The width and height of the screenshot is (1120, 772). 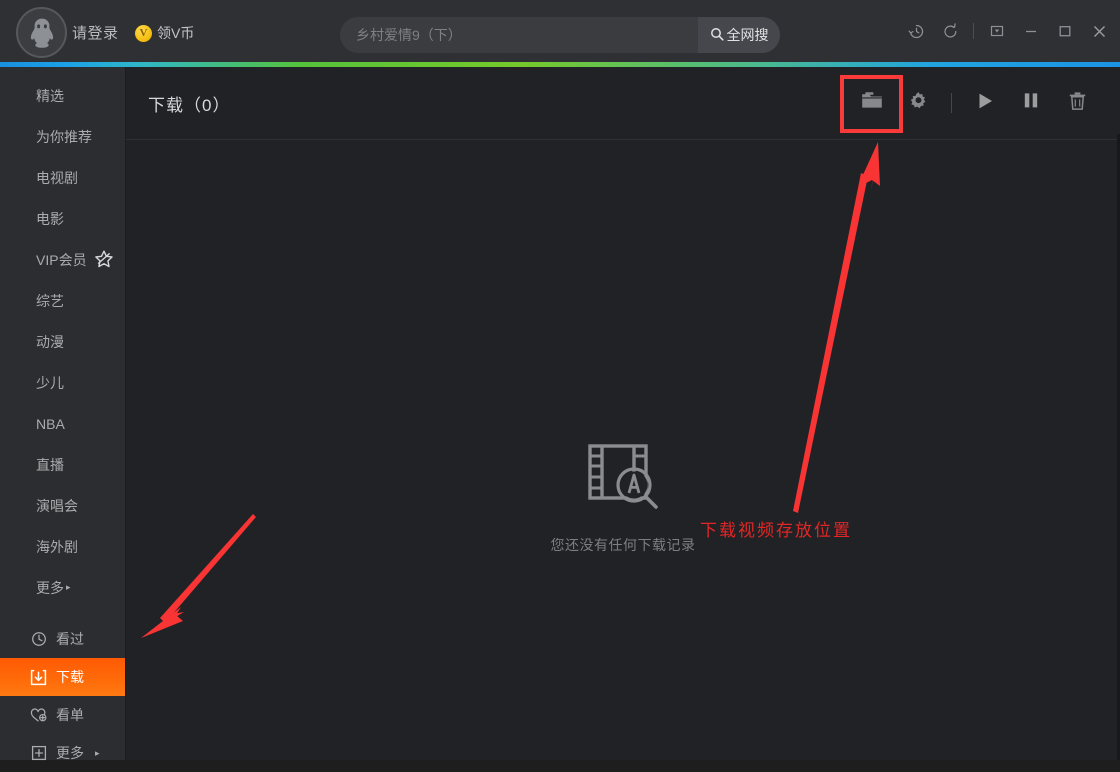 What do you see at coordinates (1031, 31) in the screenshot?
I see `minimize-icon` at bounding box center [1031, 31].